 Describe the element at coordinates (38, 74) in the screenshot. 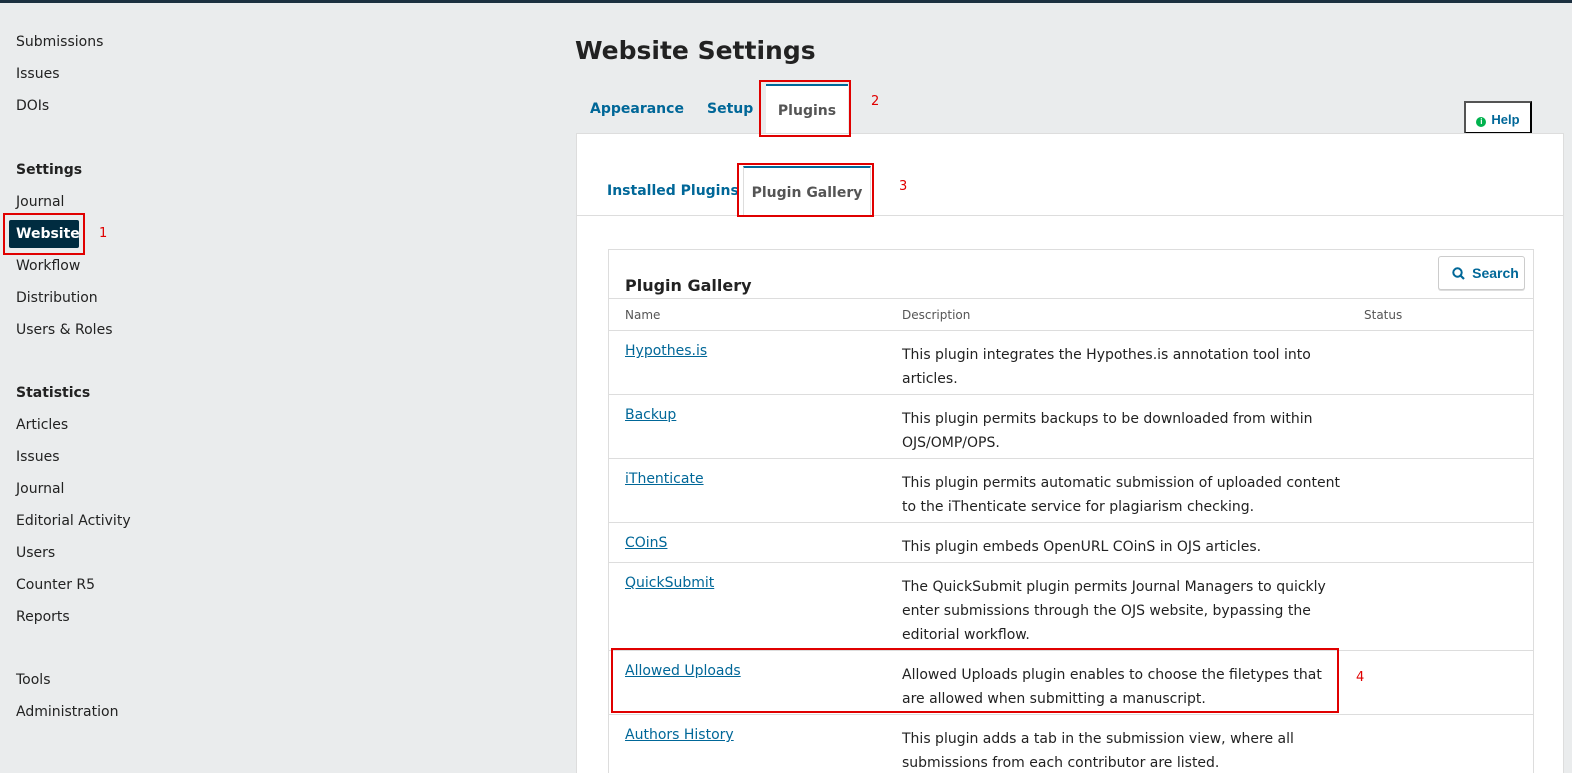

I see `sidebar-item-issues: Issues` at that location.